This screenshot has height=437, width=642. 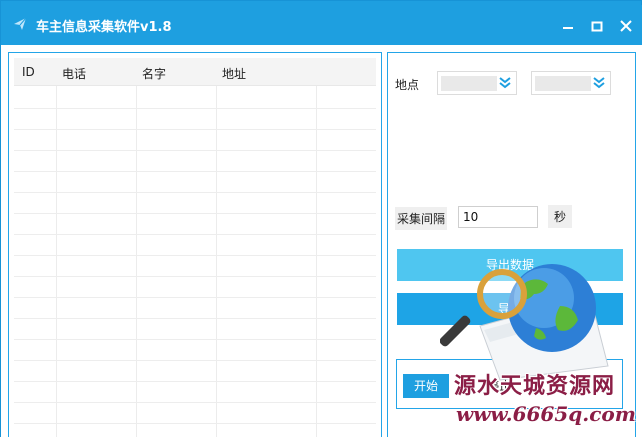 What do you see at coordinates (74, 73) in the screenshot?
I see `column-header-phone: 电话` at bounding box center [74, 73].